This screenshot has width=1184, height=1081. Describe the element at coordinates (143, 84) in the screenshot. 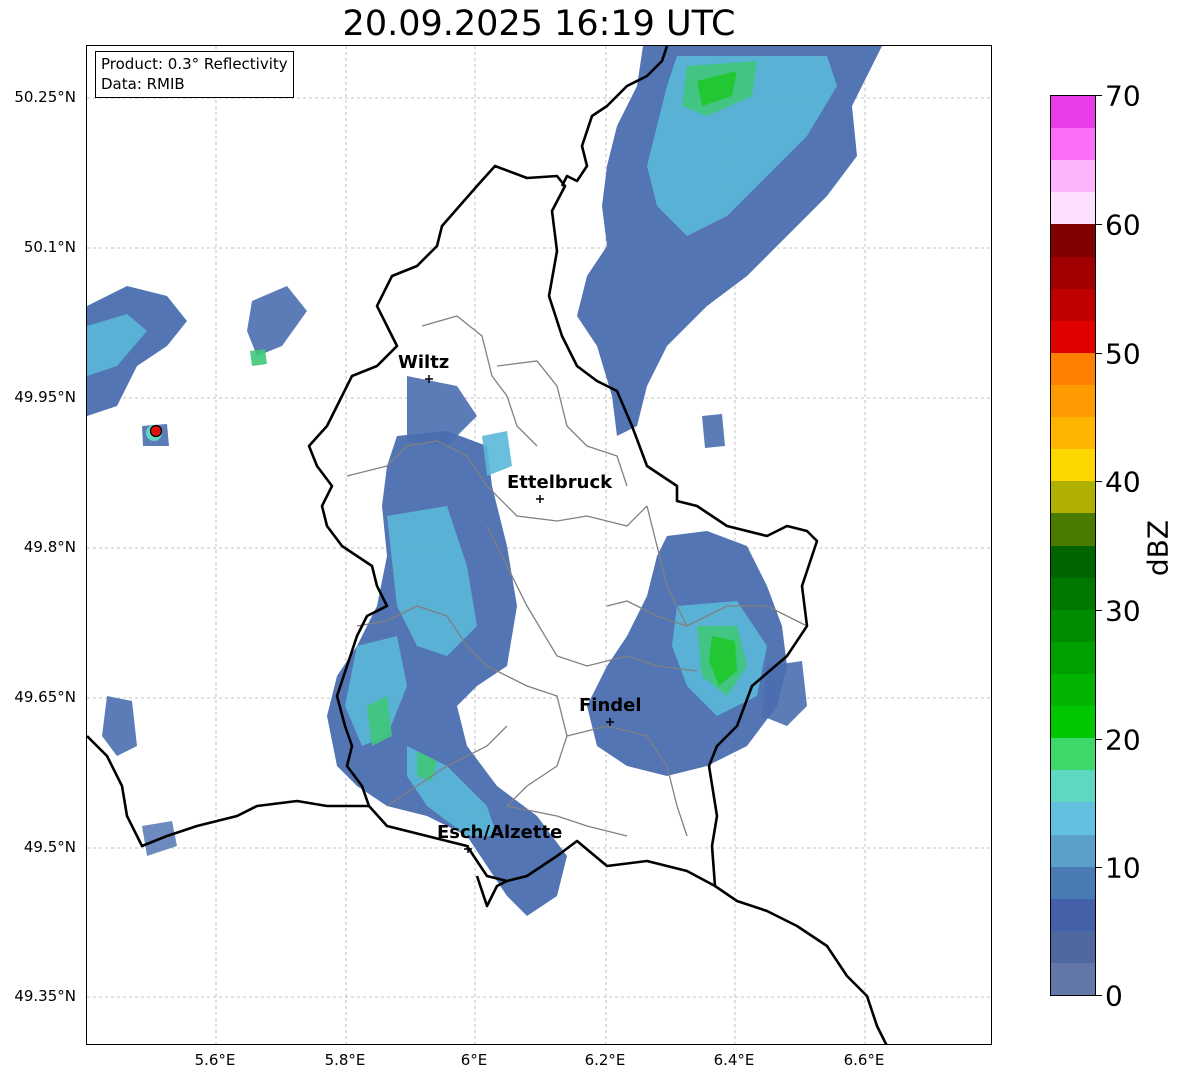

I see `source-text: Data: RMIB` at that location.